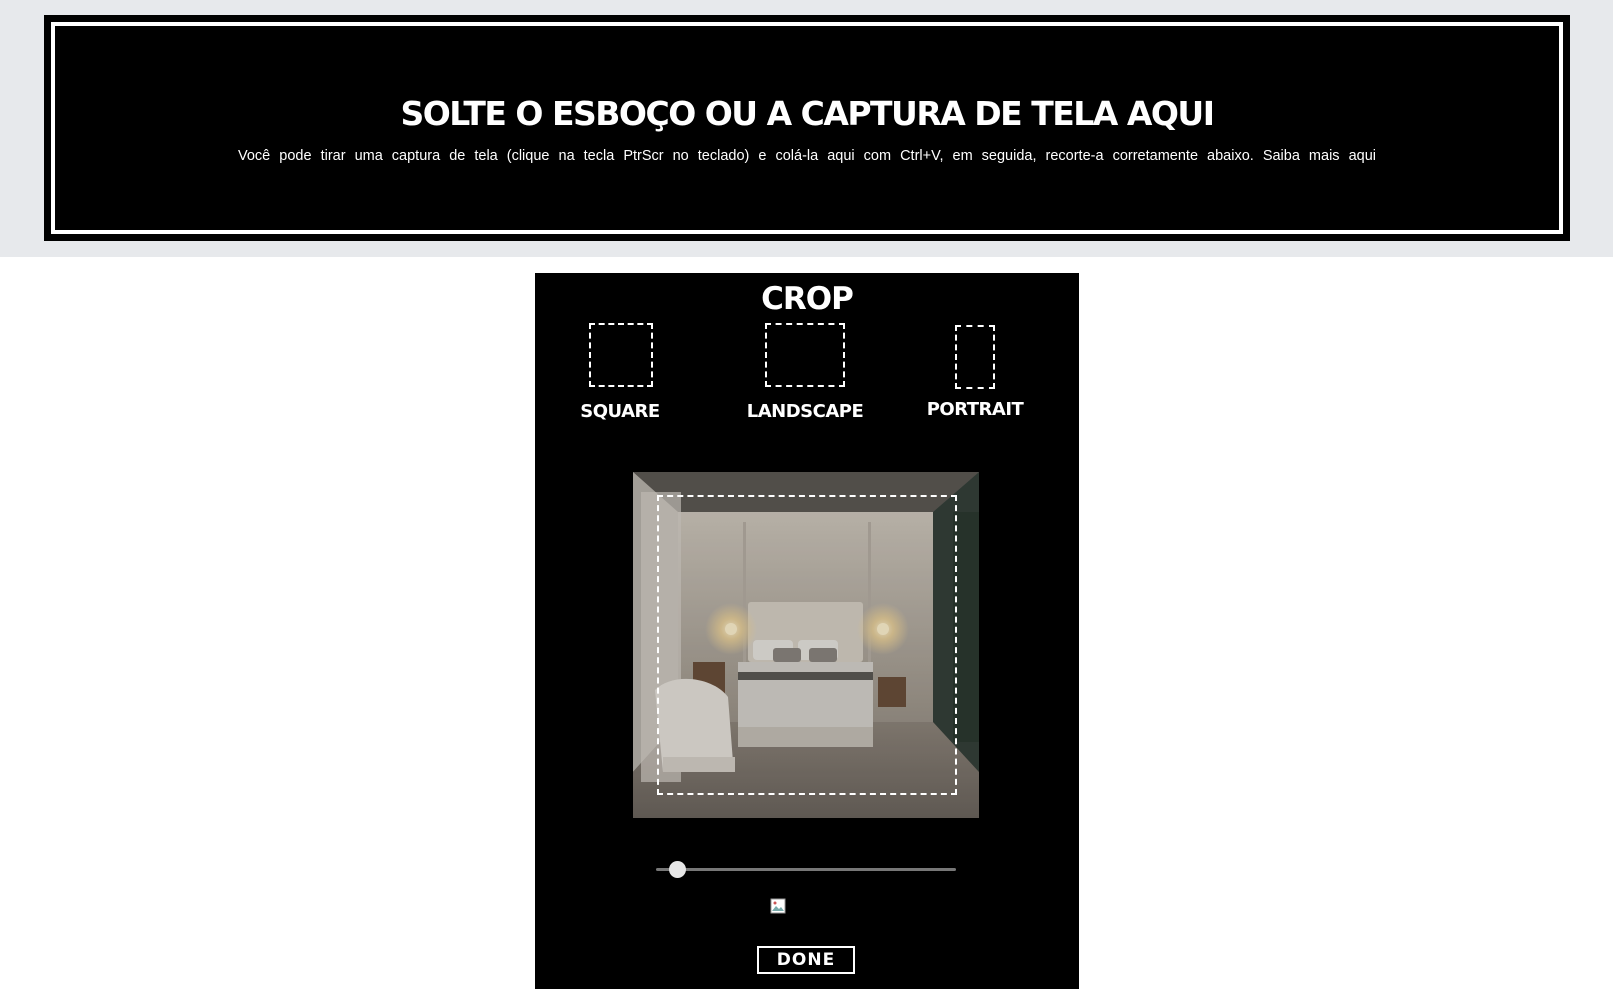 This screenshot has width=1613, height=1006. Describe the element at coordinates (621, 355) in the screenshot. I see `square-ratio-icon` at that location.